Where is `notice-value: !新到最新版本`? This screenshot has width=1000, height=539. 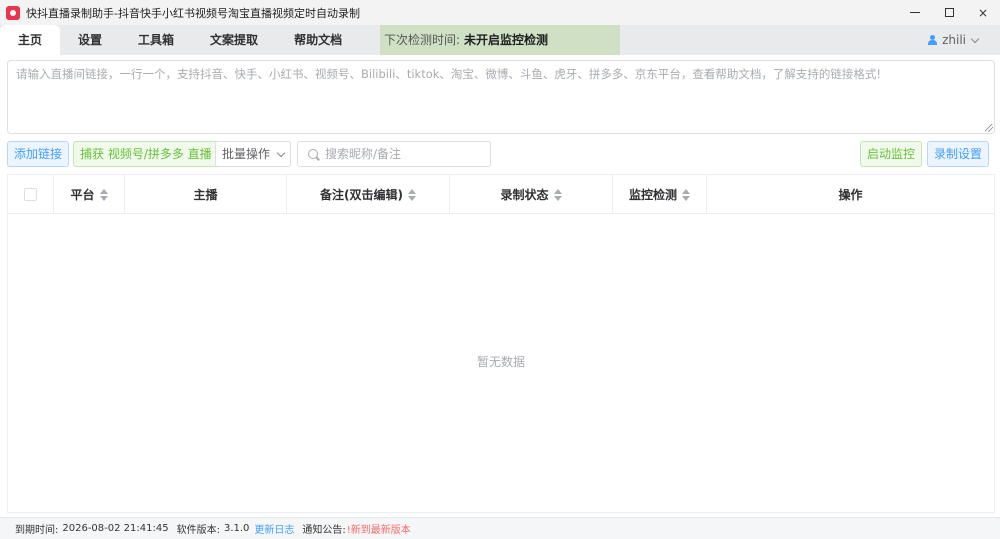
notice-value: !新到最新版本 is located at coordinates (379, 528).